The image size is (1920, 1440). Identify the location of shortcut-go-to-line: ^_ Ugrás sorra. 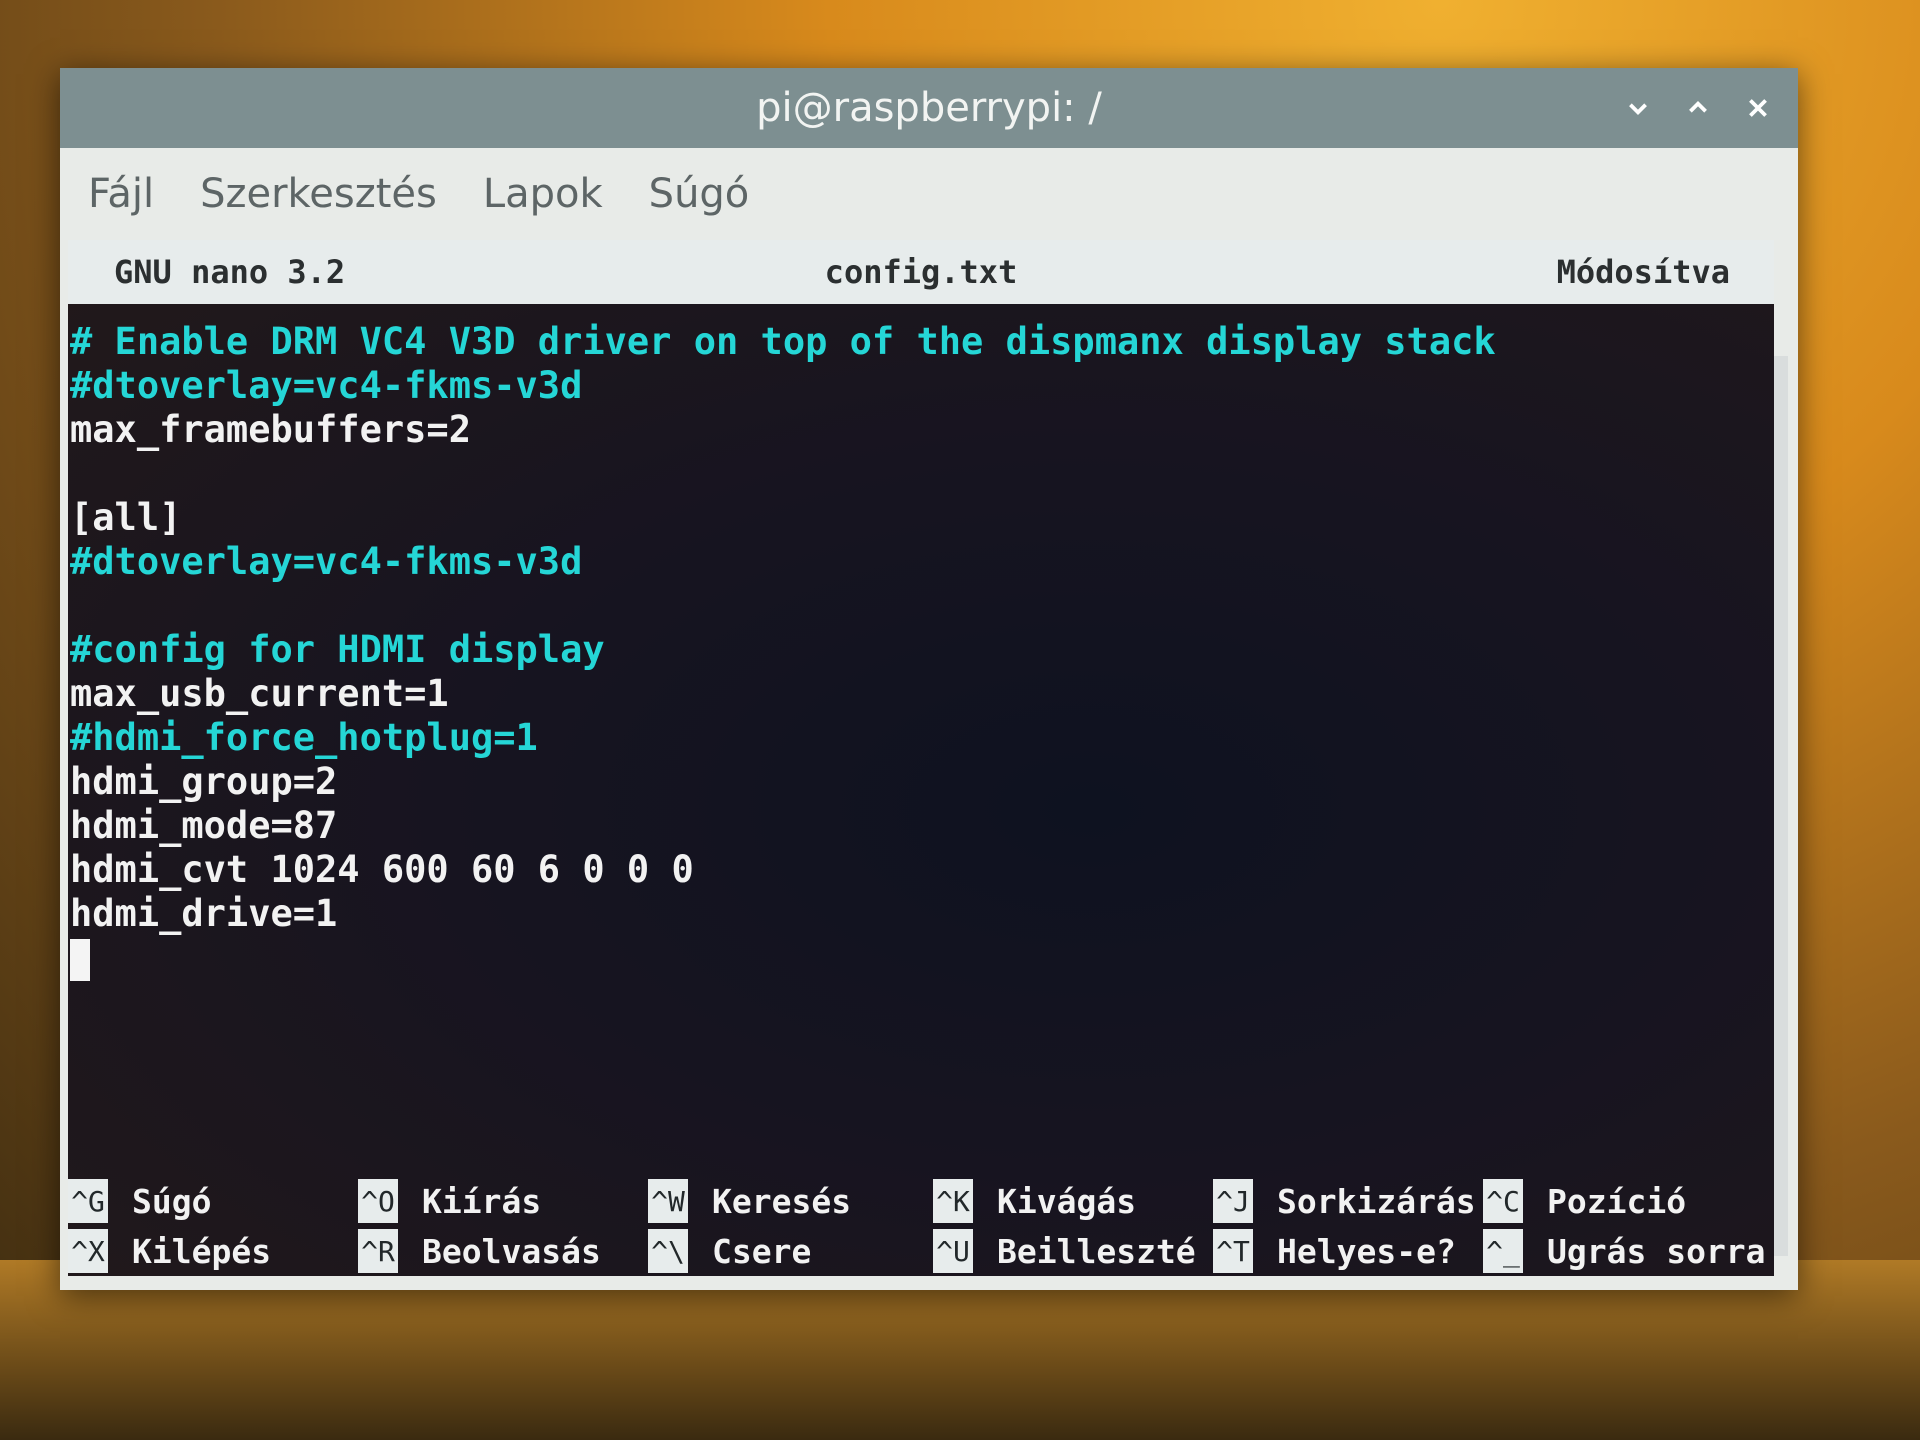
(1628, 1251).